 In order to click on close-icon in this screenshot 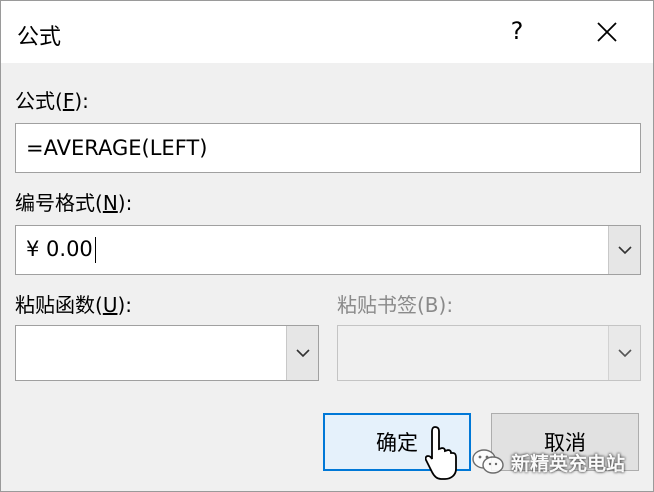, I will do `click(607, 31)`.